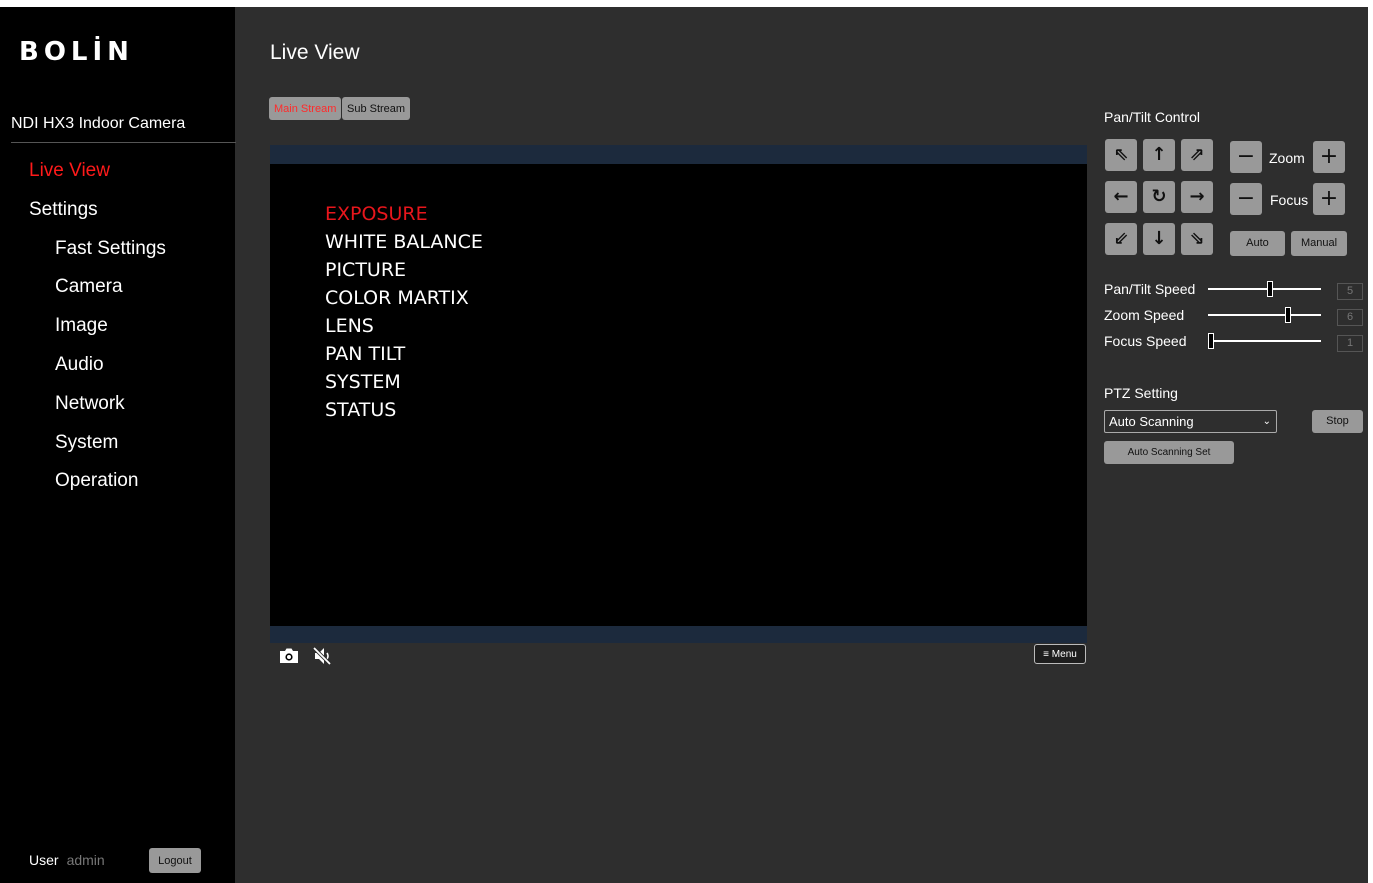  Describe the element at coordinates (1264, 341) in the screenshot. I see `focus-speed-slider` at that location.